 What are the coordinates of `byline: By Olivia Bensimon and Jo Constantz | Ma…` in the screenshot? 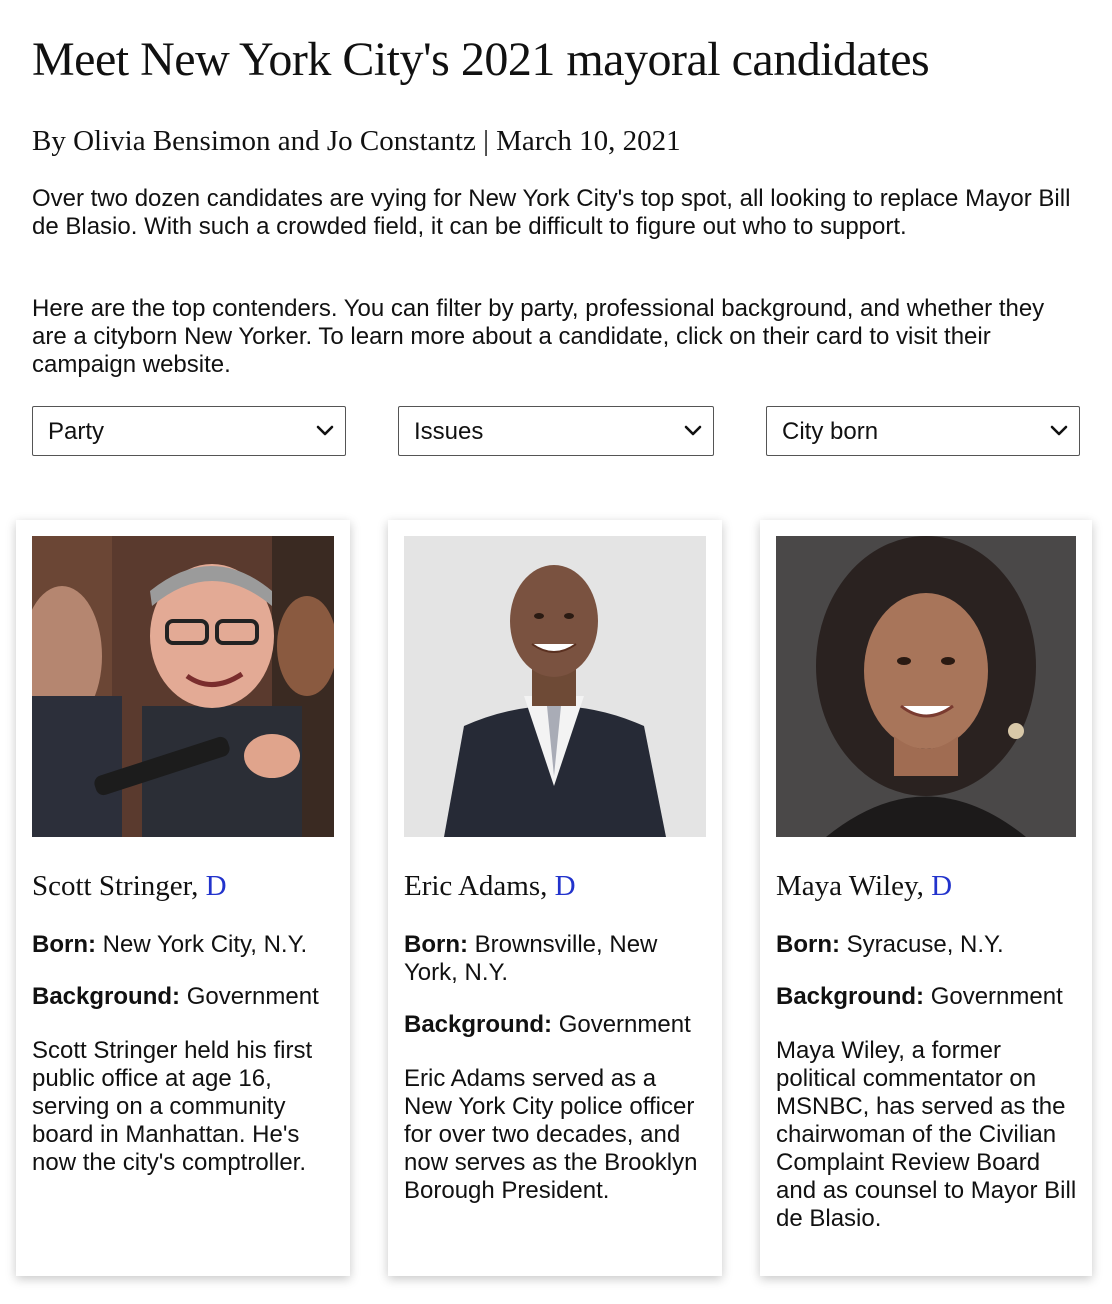 It's located at (356, 141).